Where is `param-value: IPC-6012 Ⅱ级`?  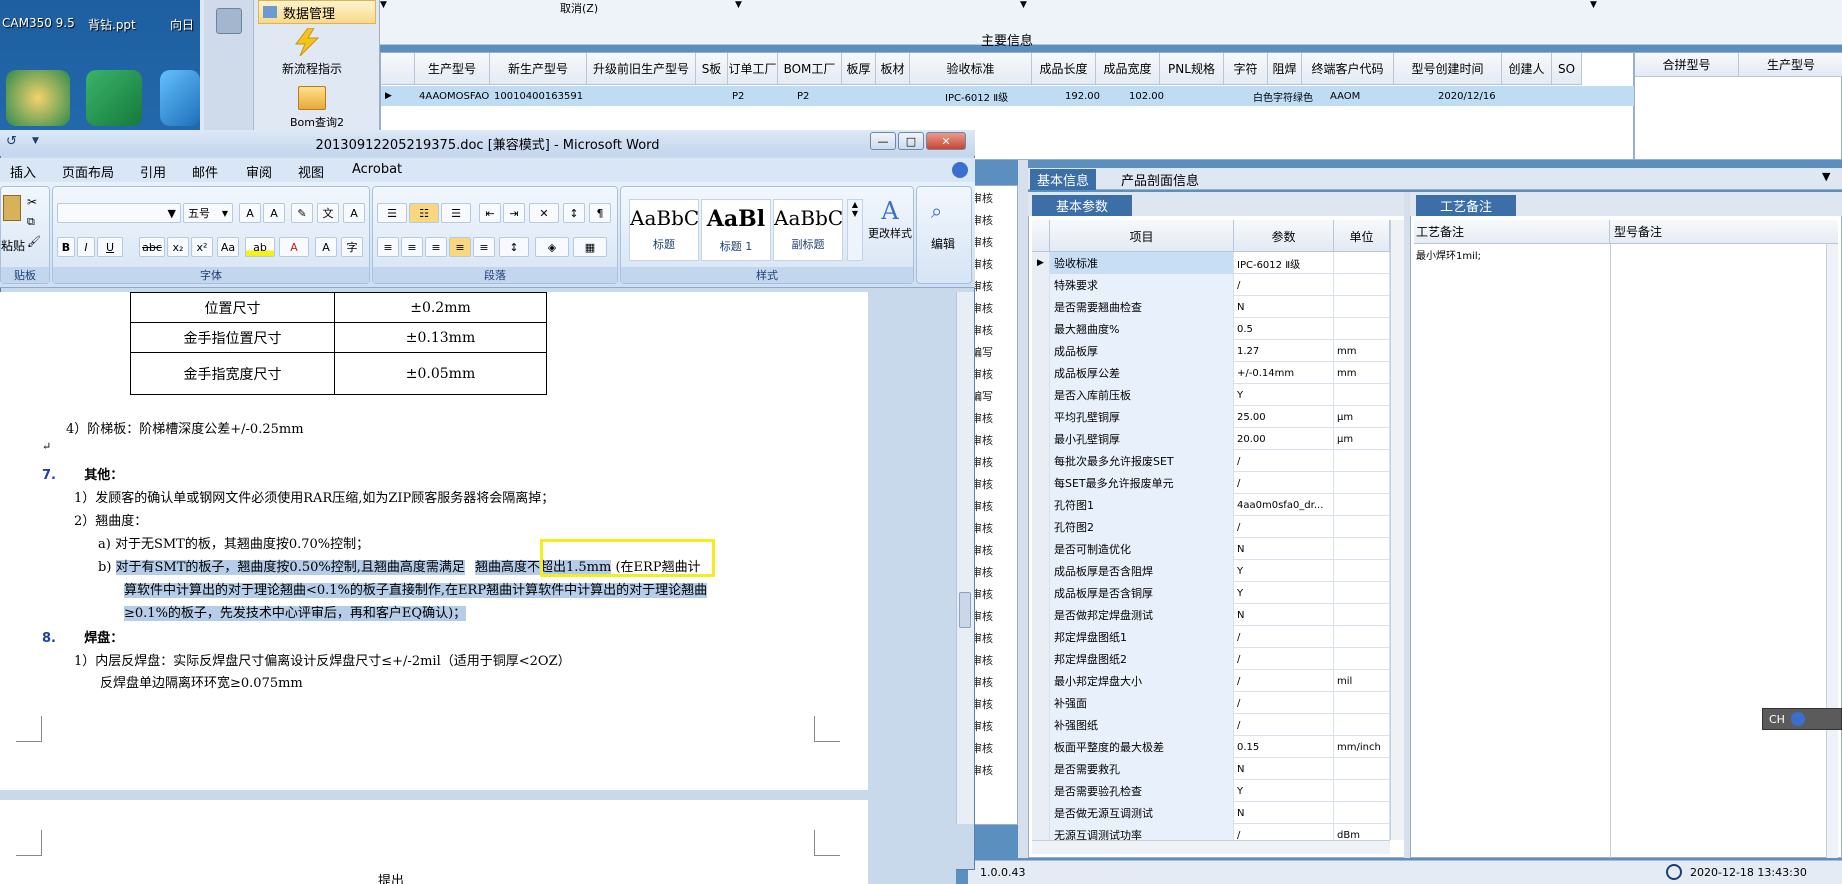 param-value: IPC-6012 Ⅱ级 is located at coordinates (1284, 263).